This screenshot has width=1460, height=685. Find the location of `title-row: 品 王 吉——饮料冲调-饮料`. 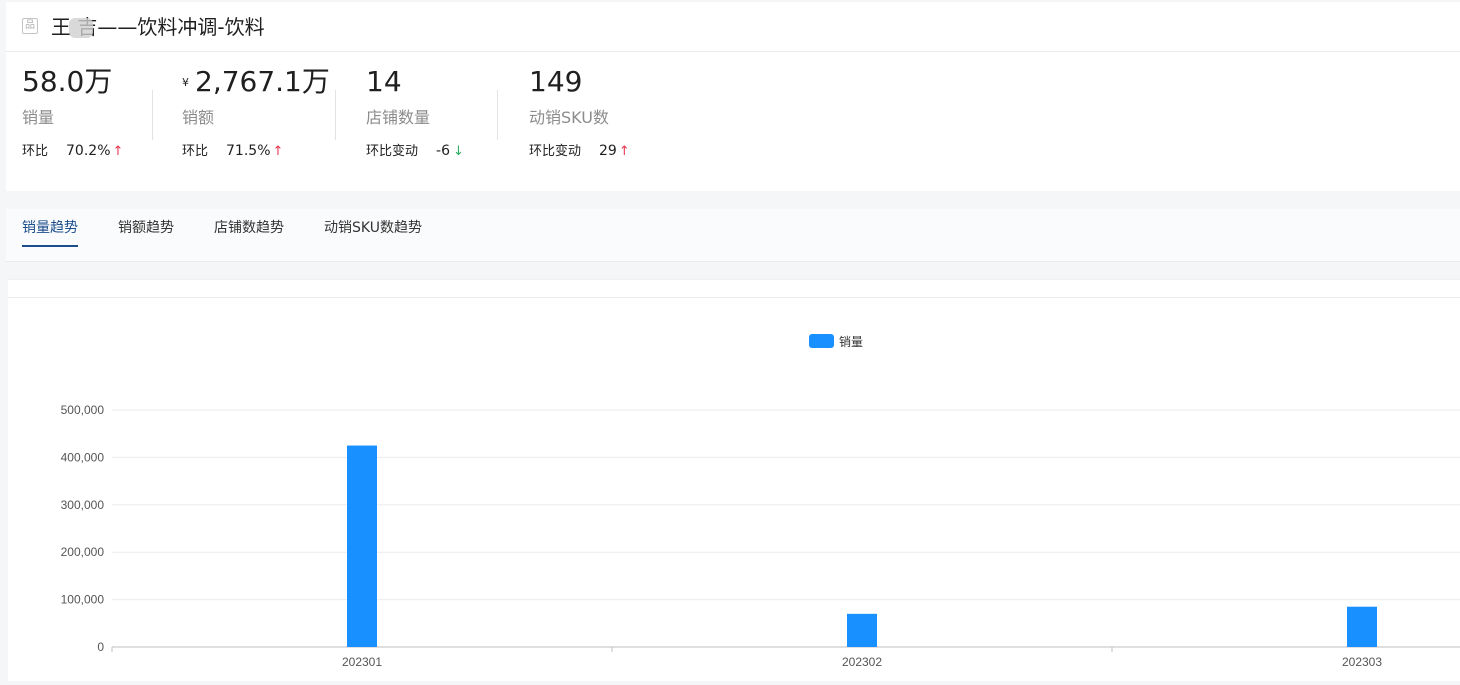

title-row: 品 王 吉——饮料冲调-饮料 is located at coordinates (733, 27).